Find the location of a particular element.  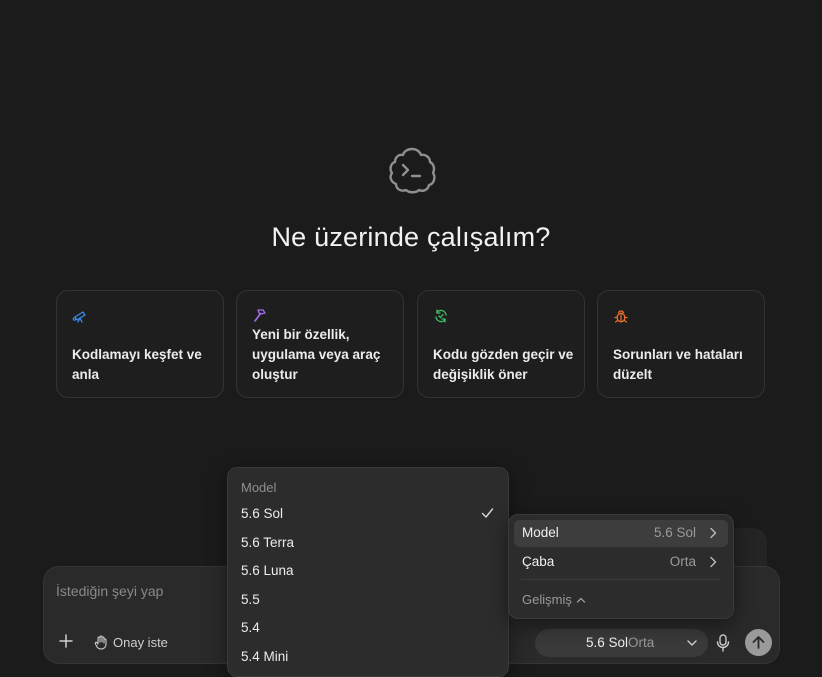

approval-label: Onay iste is located at coordinates (140, 642).